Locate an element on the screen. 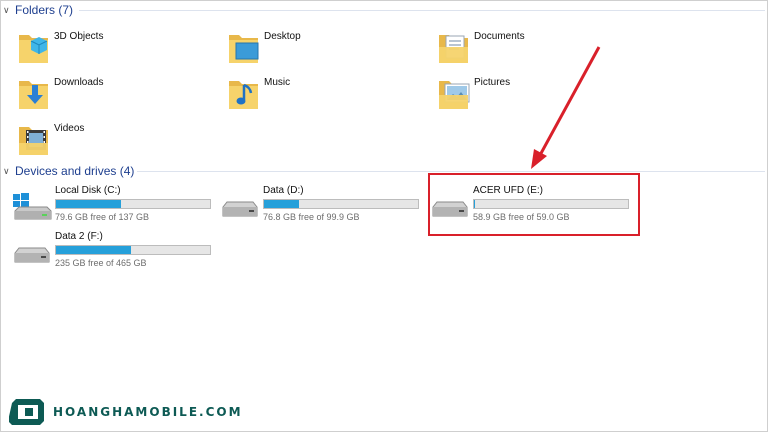  brand-logo-mark-icon is located at coordinates (28, 412).